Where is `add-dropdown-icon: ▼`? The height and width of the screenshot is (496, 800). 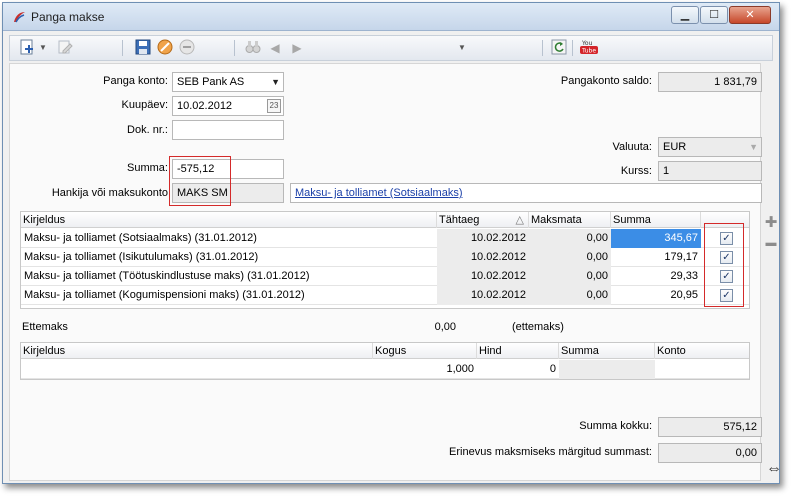 add-dropdown-icon: ▼ is located at coordinates (43, 48).